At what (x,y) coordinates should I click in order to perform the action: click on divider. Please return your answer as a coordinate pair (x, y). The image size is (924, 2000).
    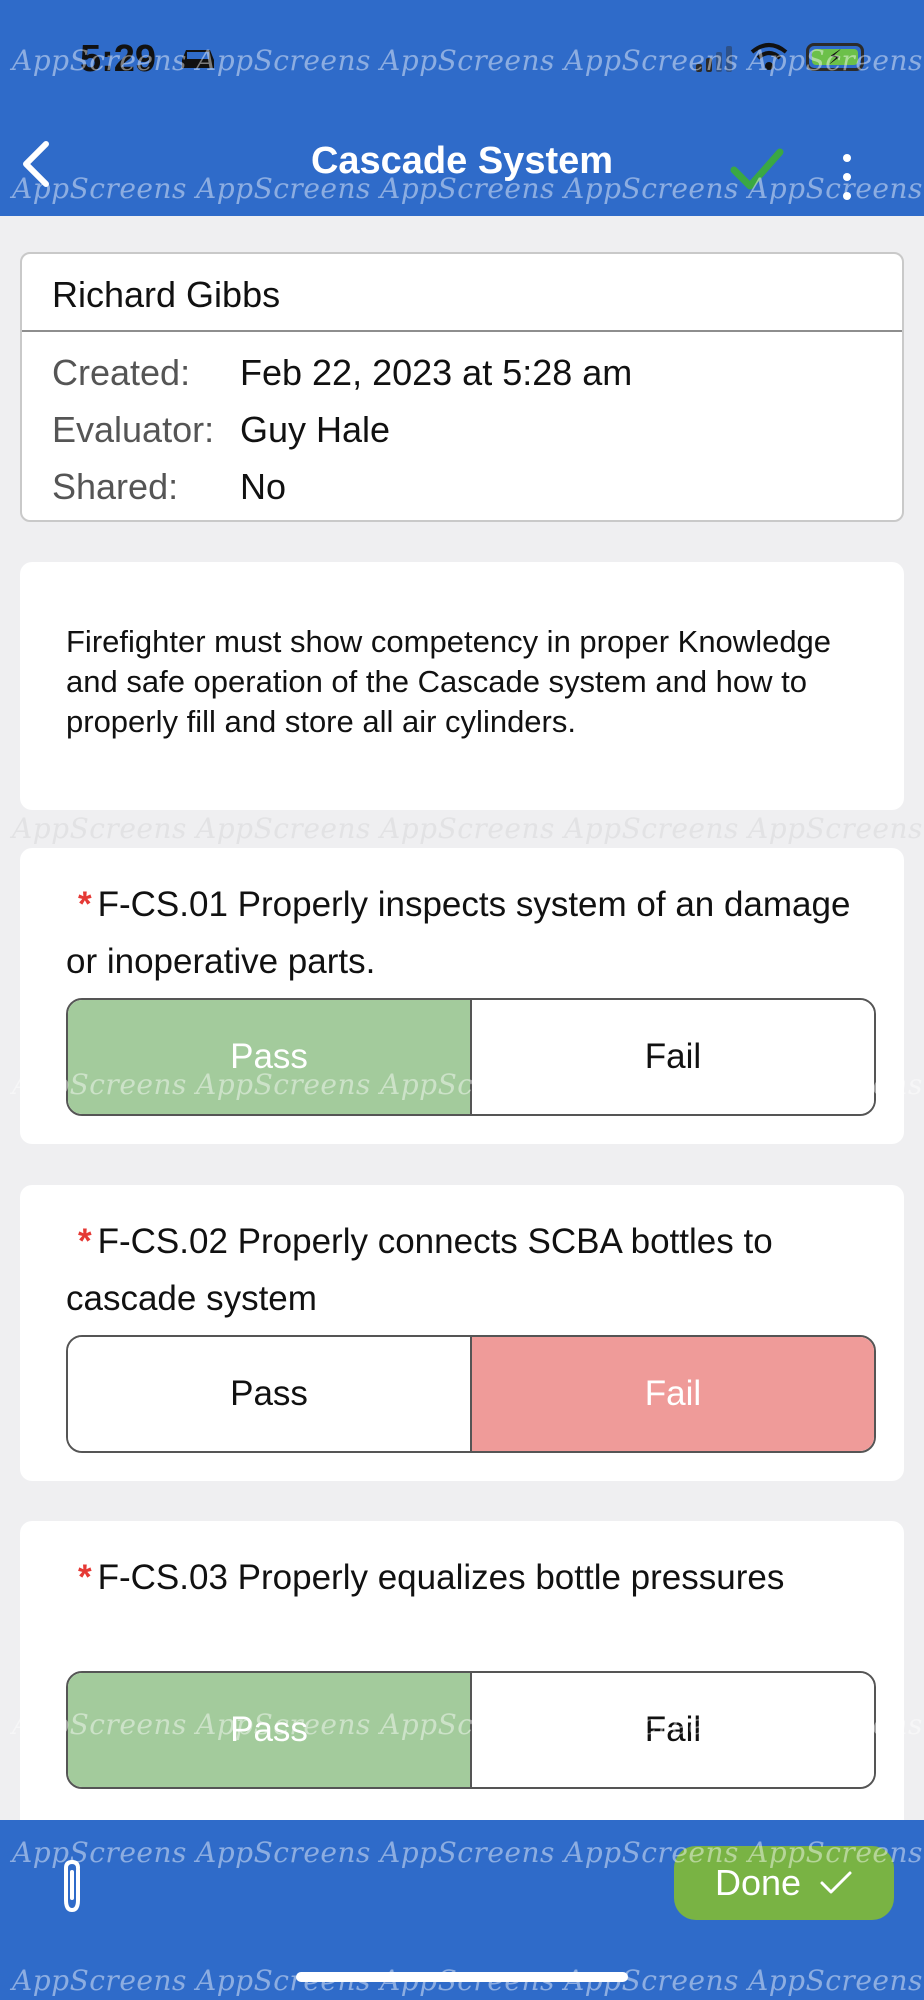
    Looking at the image, I should click on (462, 331).